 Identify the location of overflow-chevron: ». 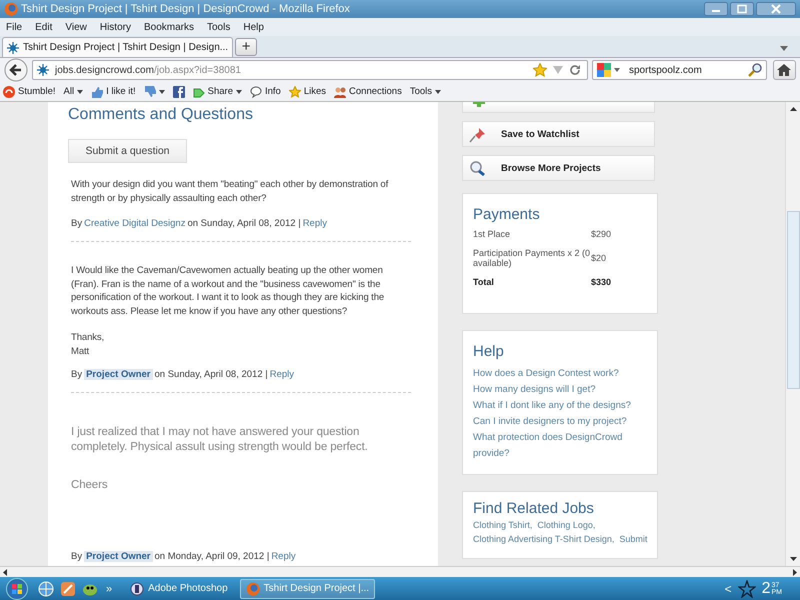
(109, 588).